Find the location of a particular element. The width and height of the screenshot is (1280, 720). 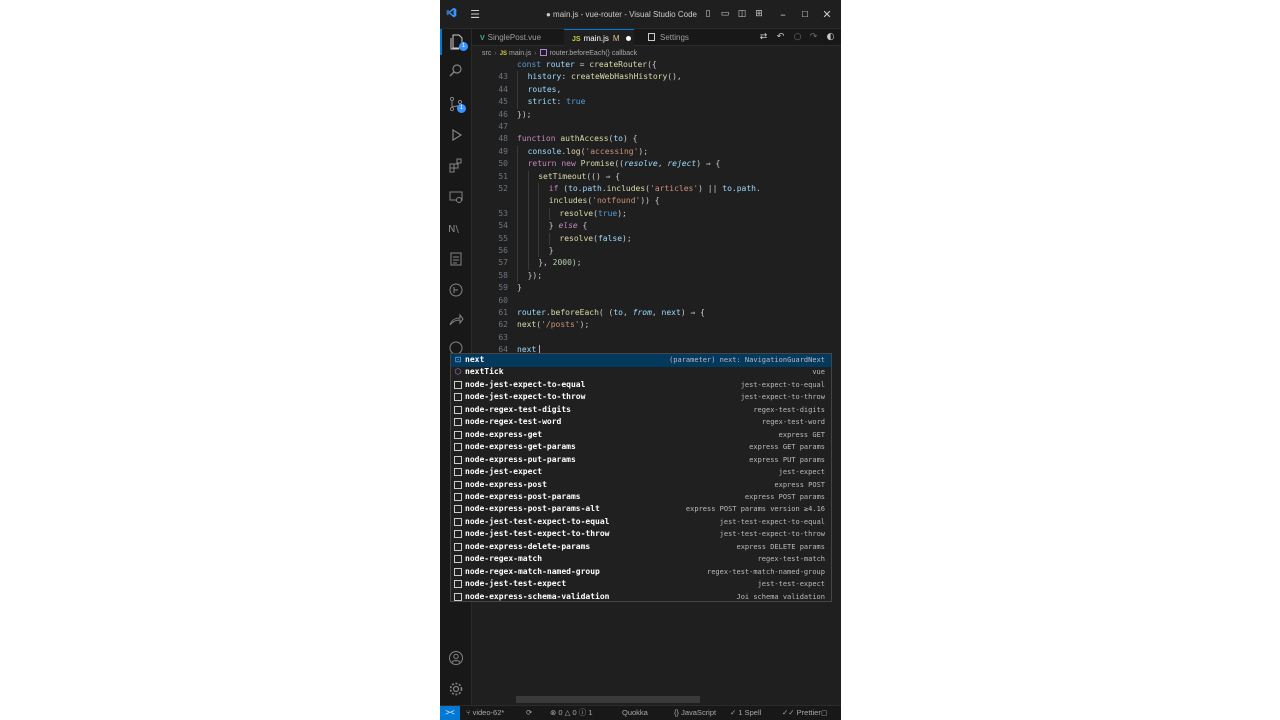

line-number: 46 is located at coordinates (503, 114).